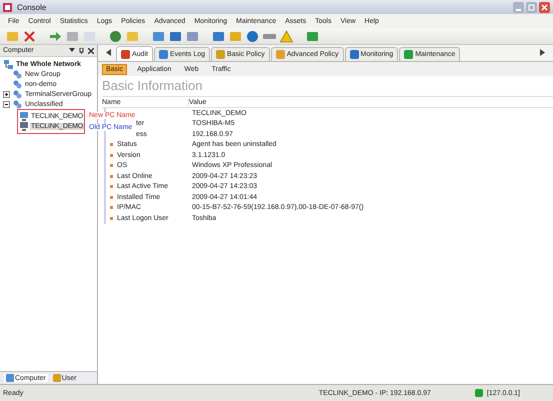  What do you see at coordinates (81, 51) in the screenshot?
I see `pin-icon` at bounding box center [81, 51].